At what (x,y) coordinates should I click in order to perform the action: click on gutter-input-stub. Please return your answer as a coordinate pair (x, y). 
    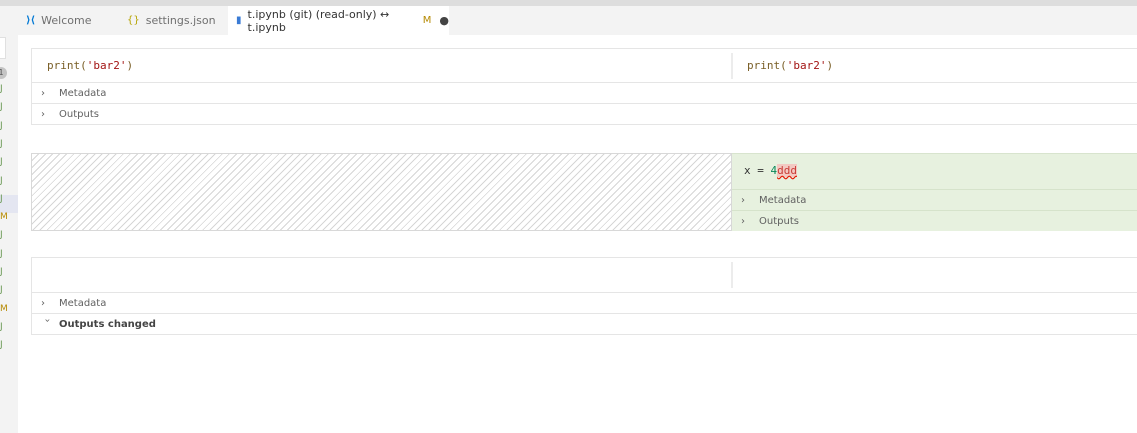
    Looking at the image, I should click on (3, 48).